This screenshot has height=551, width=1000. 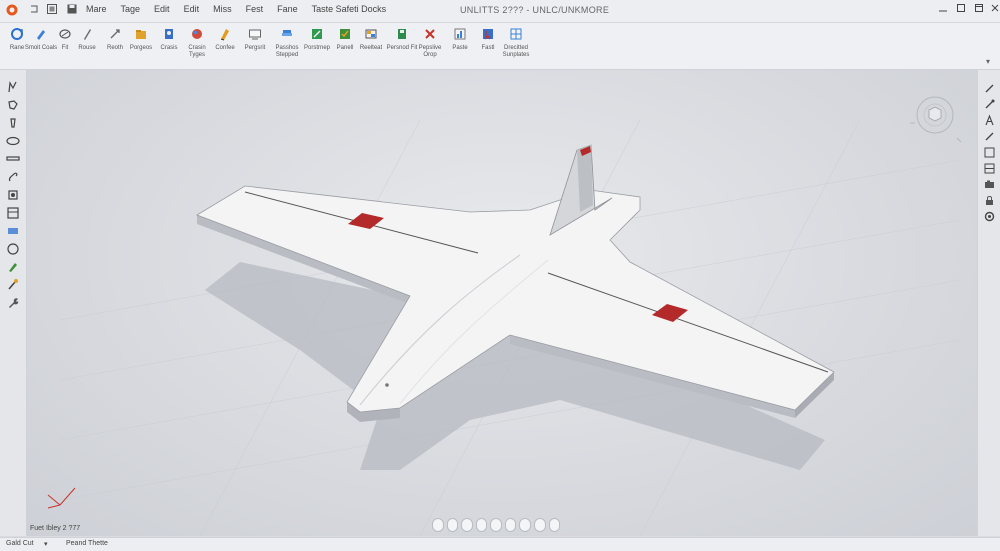 I want to click on screen-icon, so click(x=255, y=34).